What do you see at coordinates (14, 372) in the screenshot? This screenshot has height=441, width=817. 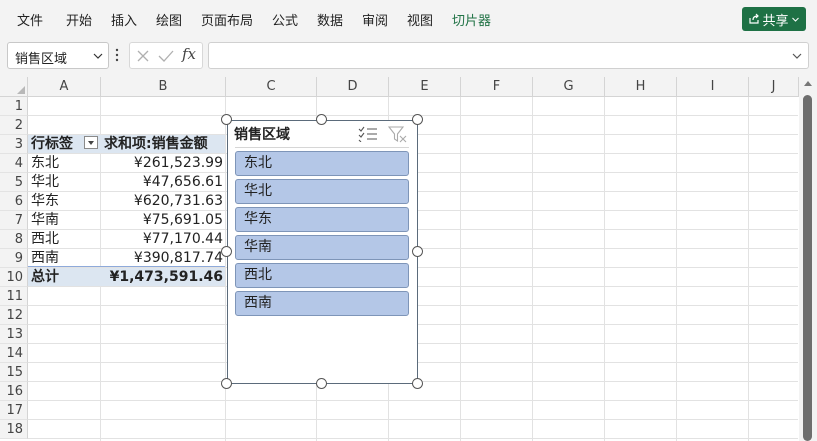 I see `row-header: 15` at bounding box center [14, 372].